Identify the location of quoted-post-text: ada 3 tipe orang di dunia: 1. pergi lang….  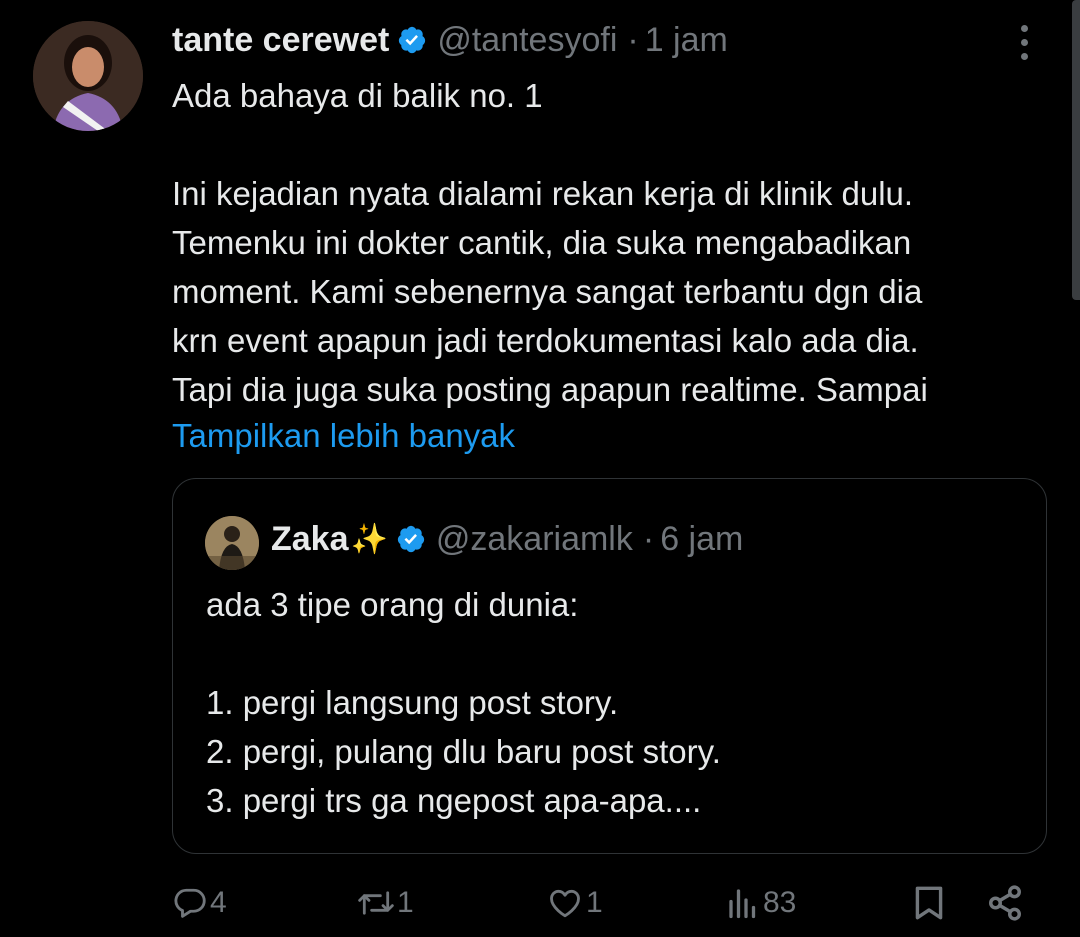
(463, 702).